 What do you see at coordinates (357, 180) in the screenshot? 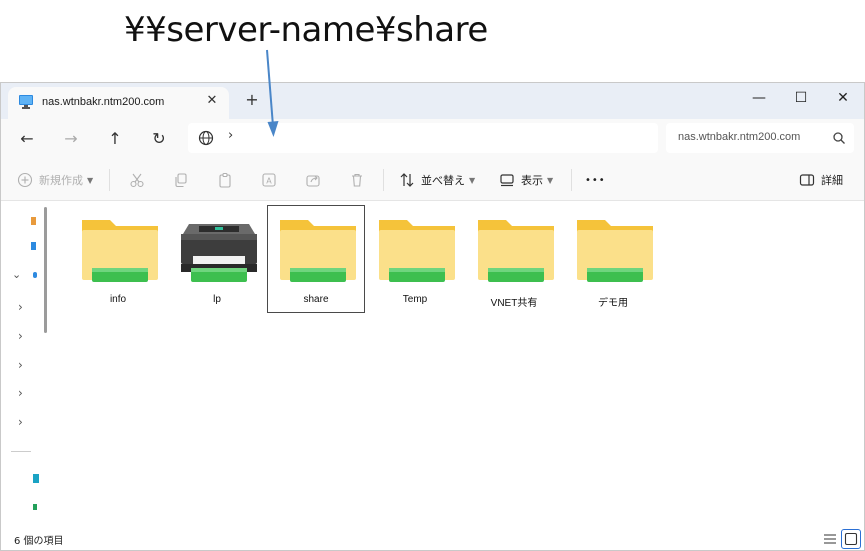
I see `delete-icon` at bounding box center [357, 180].